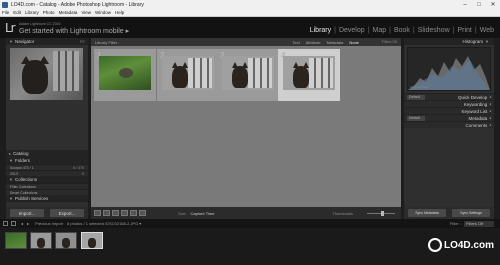  Describe the element at coordinates (46, 74) in the screenshot. I see `navigator-preview` at that location.